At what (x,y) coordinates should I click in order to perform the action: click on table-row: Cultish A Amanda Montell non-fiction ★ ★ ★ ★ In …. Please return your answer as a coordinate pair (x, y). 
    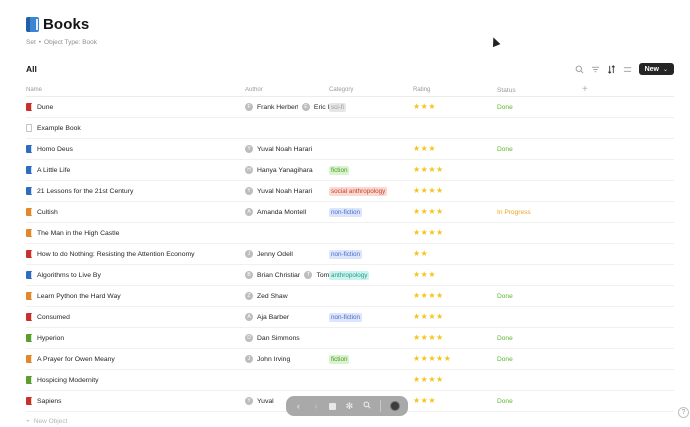
    Looking at the image, I should click on (350, 212).